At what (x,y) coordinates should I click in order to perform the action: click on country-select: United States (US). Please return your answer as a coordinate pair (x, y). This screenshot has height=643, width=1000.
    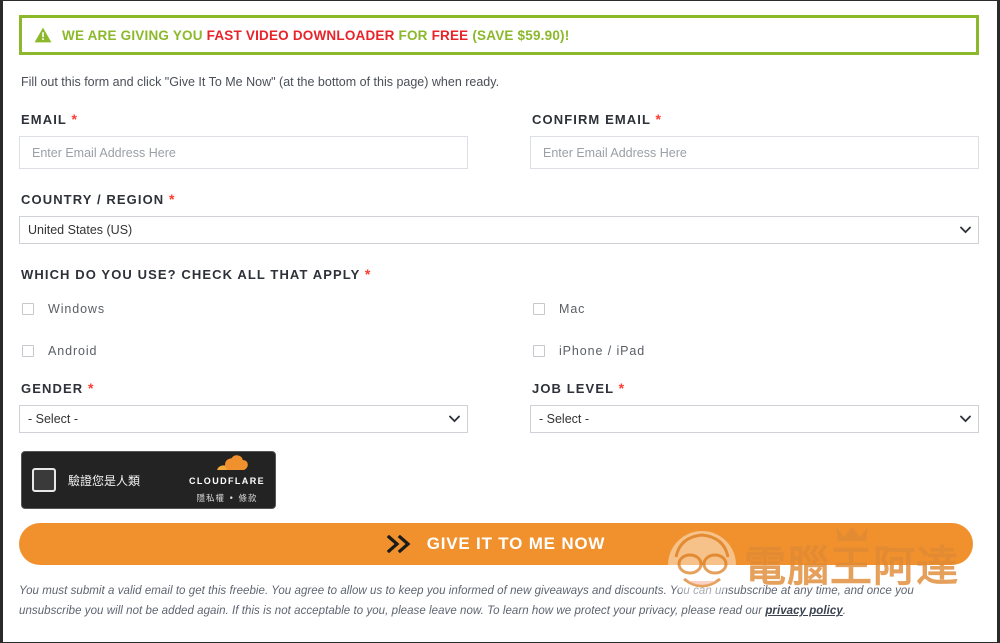
    Looking at the image, I should click on (499, 230).